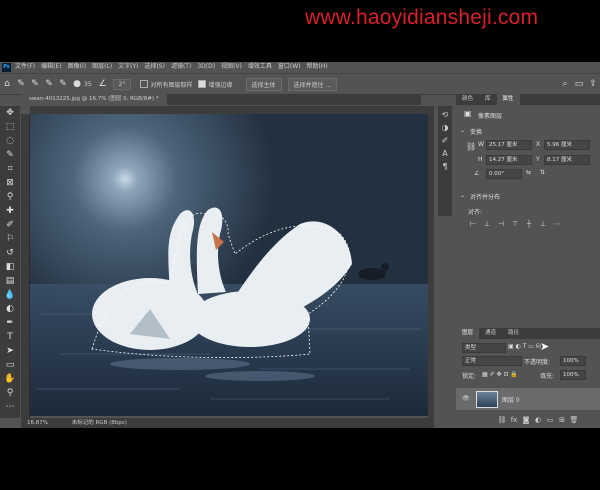 The width and height of the screenshot is (600, 490). What do you see at coordinates (468, 333) in the screenshot?
I see `tab-layers: 图层` at bounding box center [468, 333].